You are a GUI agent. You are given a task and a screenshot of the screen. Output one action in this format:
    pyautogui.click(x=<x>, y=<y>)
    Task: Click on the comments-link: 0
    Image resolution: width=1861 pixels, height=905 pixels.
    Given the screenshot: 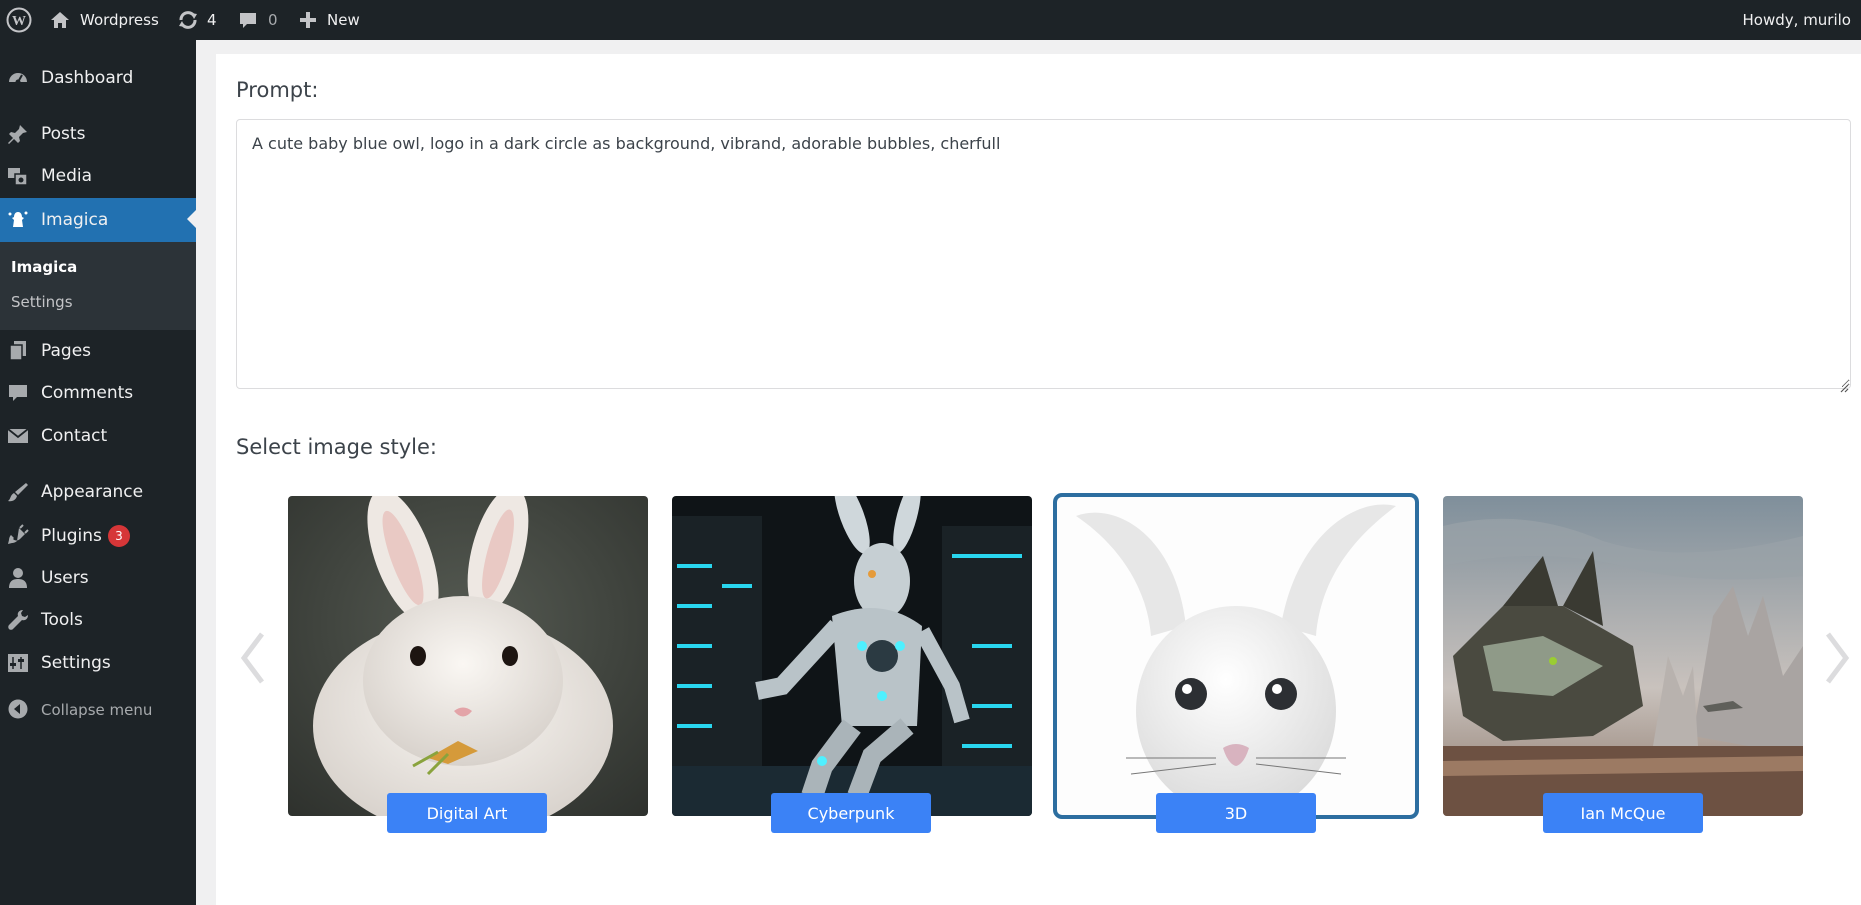 What is the action you would take?
    pyautogui.click(x=258, y=20)
    